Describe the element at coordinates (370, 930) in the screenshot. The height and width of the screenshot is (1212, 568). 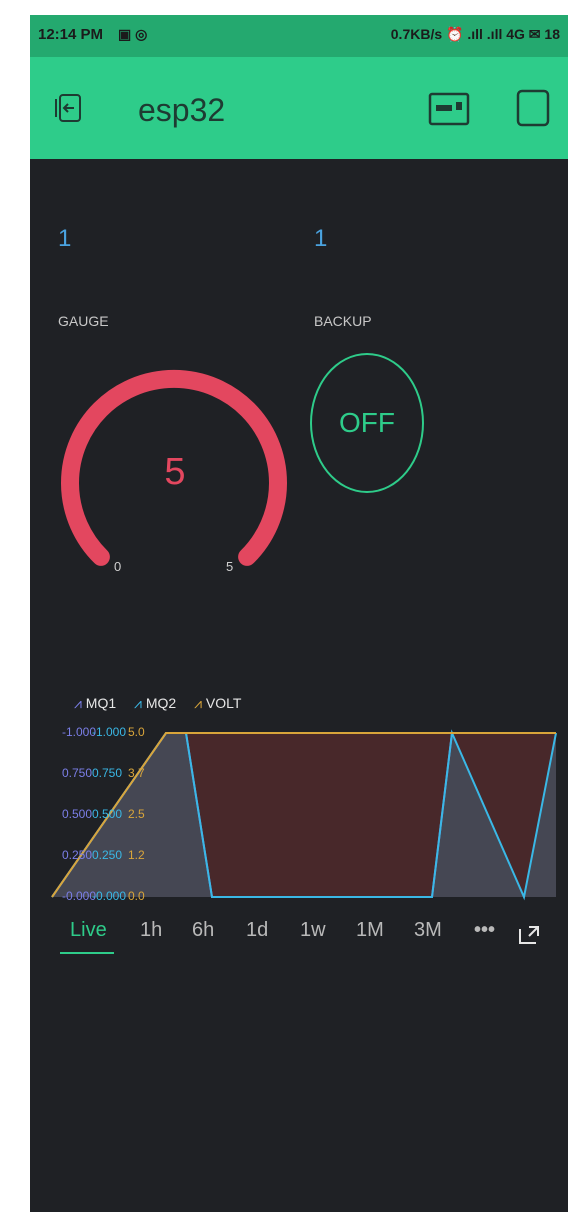
I see `range-1M: 1M` at that location.